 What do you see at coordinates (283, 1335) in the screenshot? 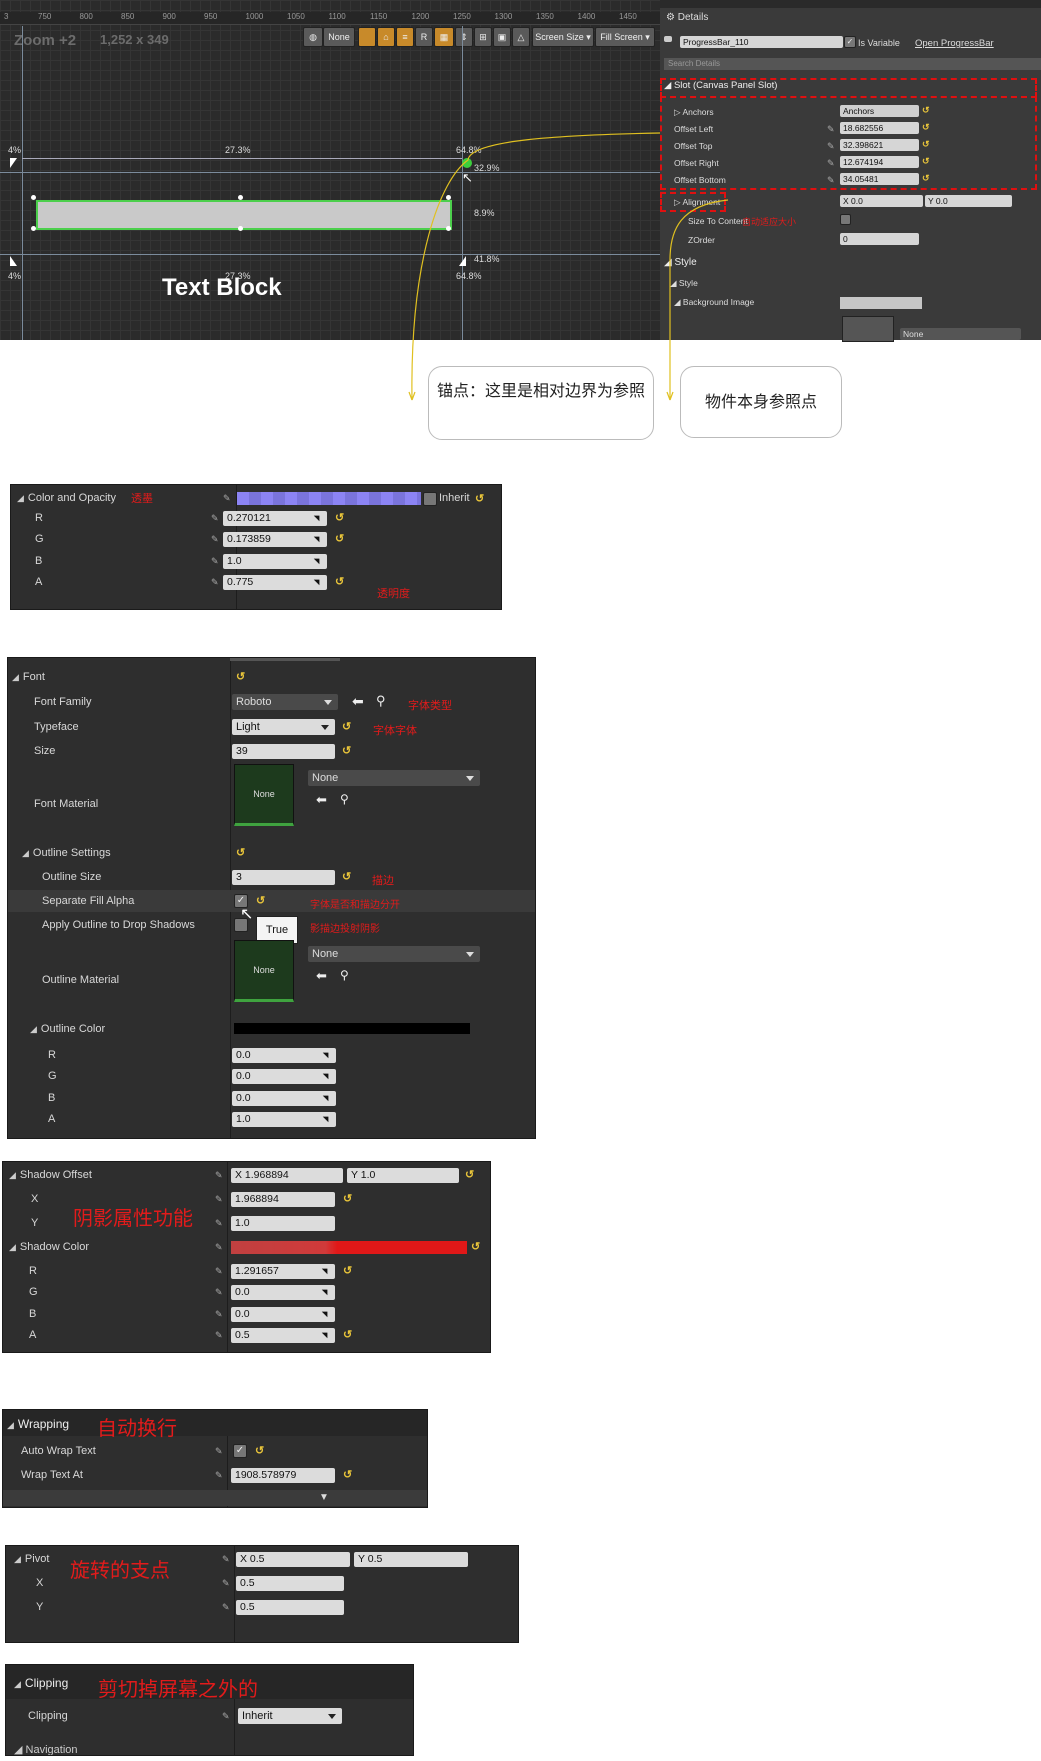
I see `channel-field: 0.5` at bounding box center [283, 1335].